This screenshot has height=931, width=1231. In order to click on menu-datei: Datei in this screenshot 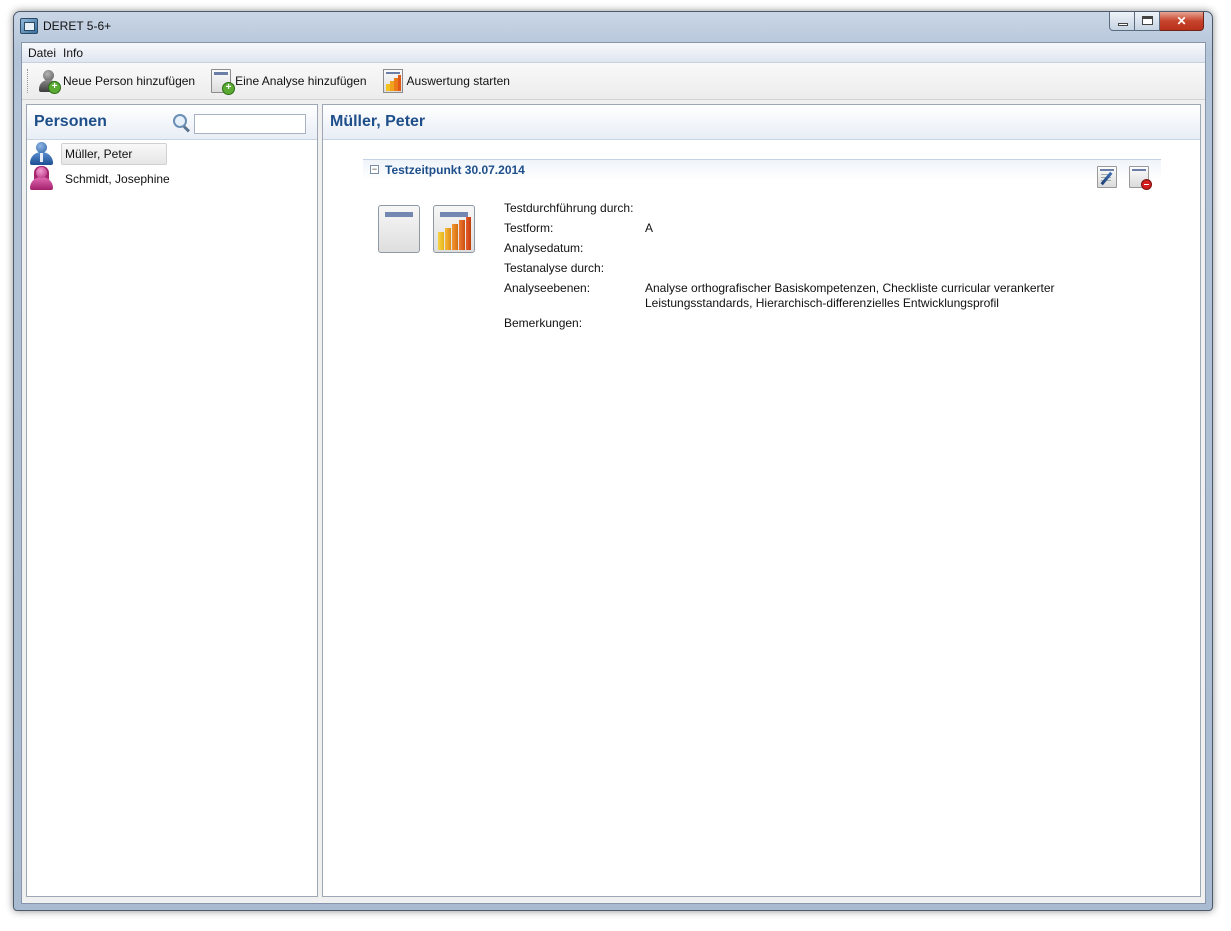, I will do `click(45, 53)`.